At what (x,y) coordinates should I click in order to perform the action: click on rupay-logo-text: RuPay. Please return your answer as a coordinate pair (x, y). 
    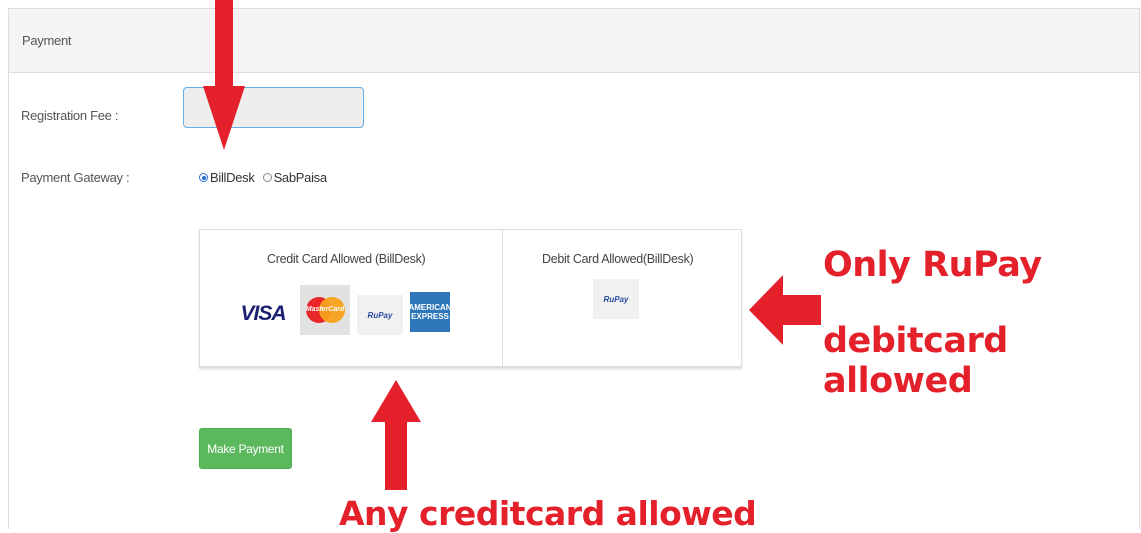
    Looking at the image, I should click on (380, 315).